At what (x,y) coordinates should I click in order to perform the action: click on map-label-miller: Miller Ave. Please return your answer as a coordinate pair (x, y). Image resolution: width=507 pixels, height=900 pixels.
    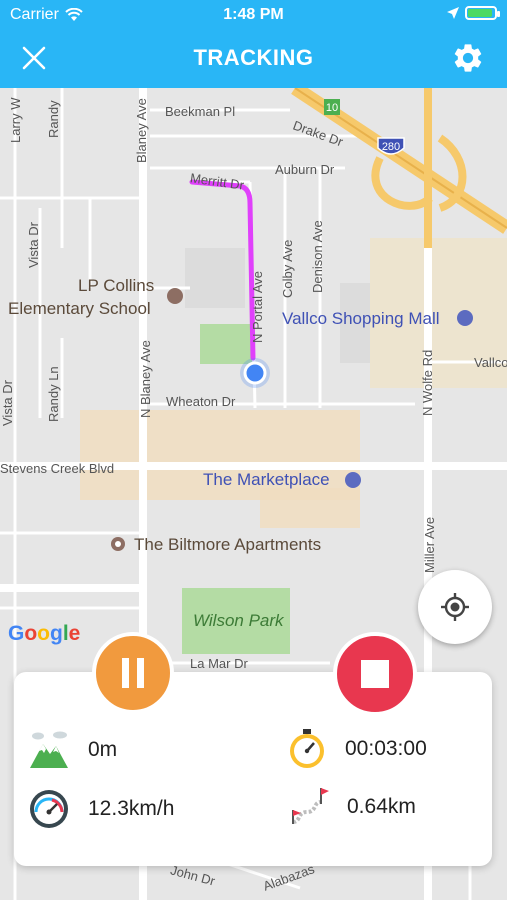
    Looking at the image, I should click on (429, 544).